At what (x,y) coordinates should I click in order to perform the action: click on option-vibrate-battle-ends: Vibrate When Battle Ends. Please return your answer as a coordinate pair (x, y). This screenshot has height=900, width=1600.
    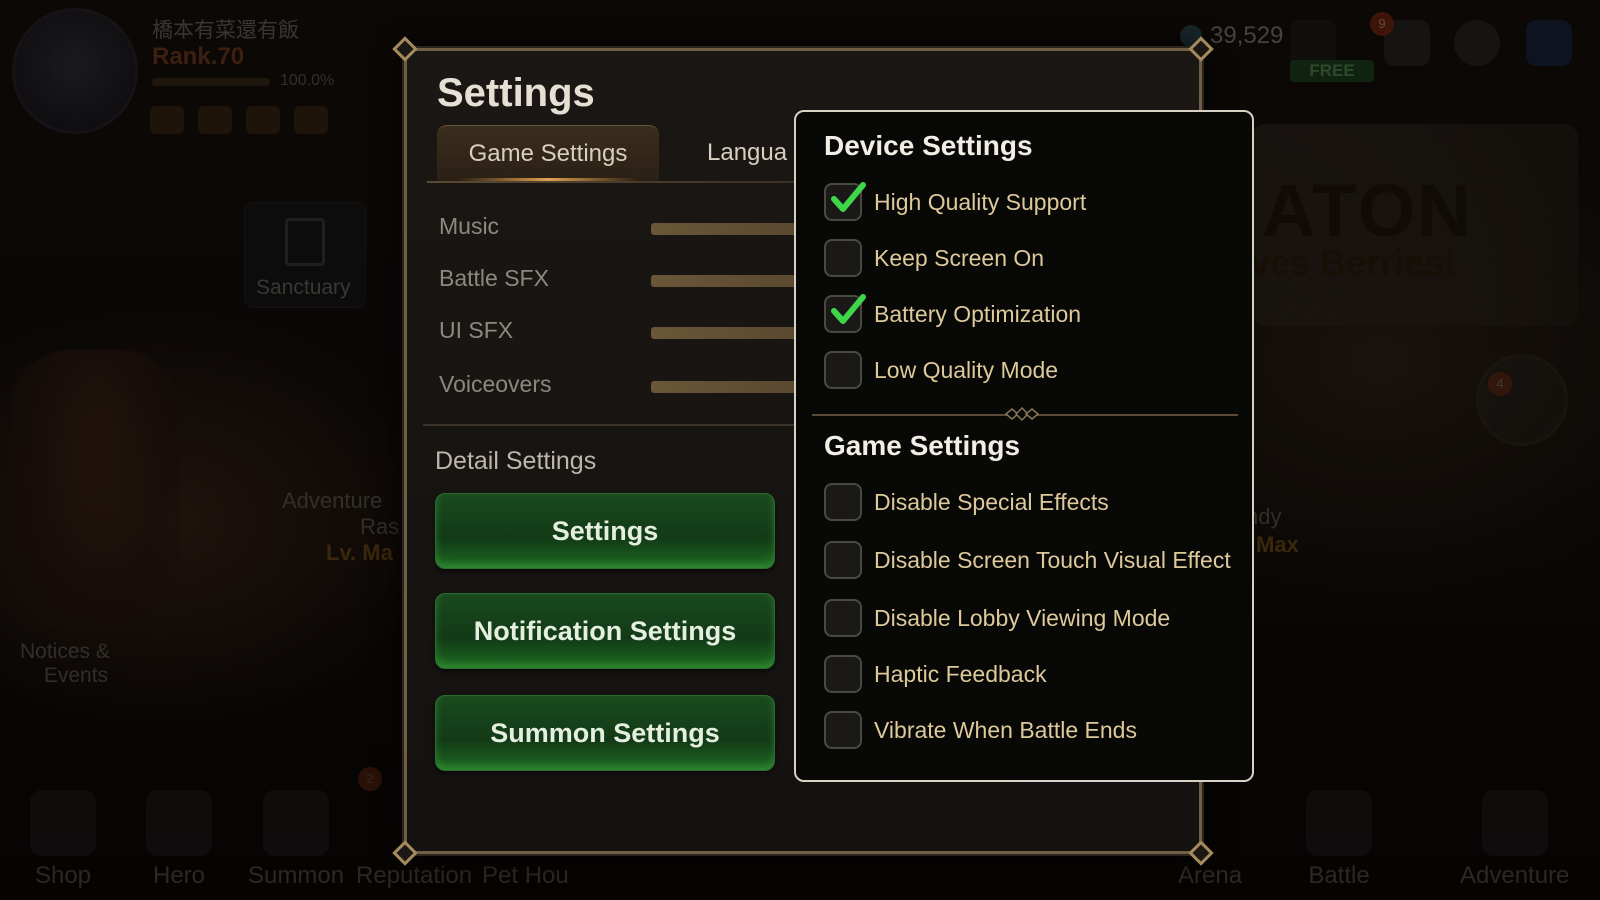
    Looking at the image, I should click on (980, 730).